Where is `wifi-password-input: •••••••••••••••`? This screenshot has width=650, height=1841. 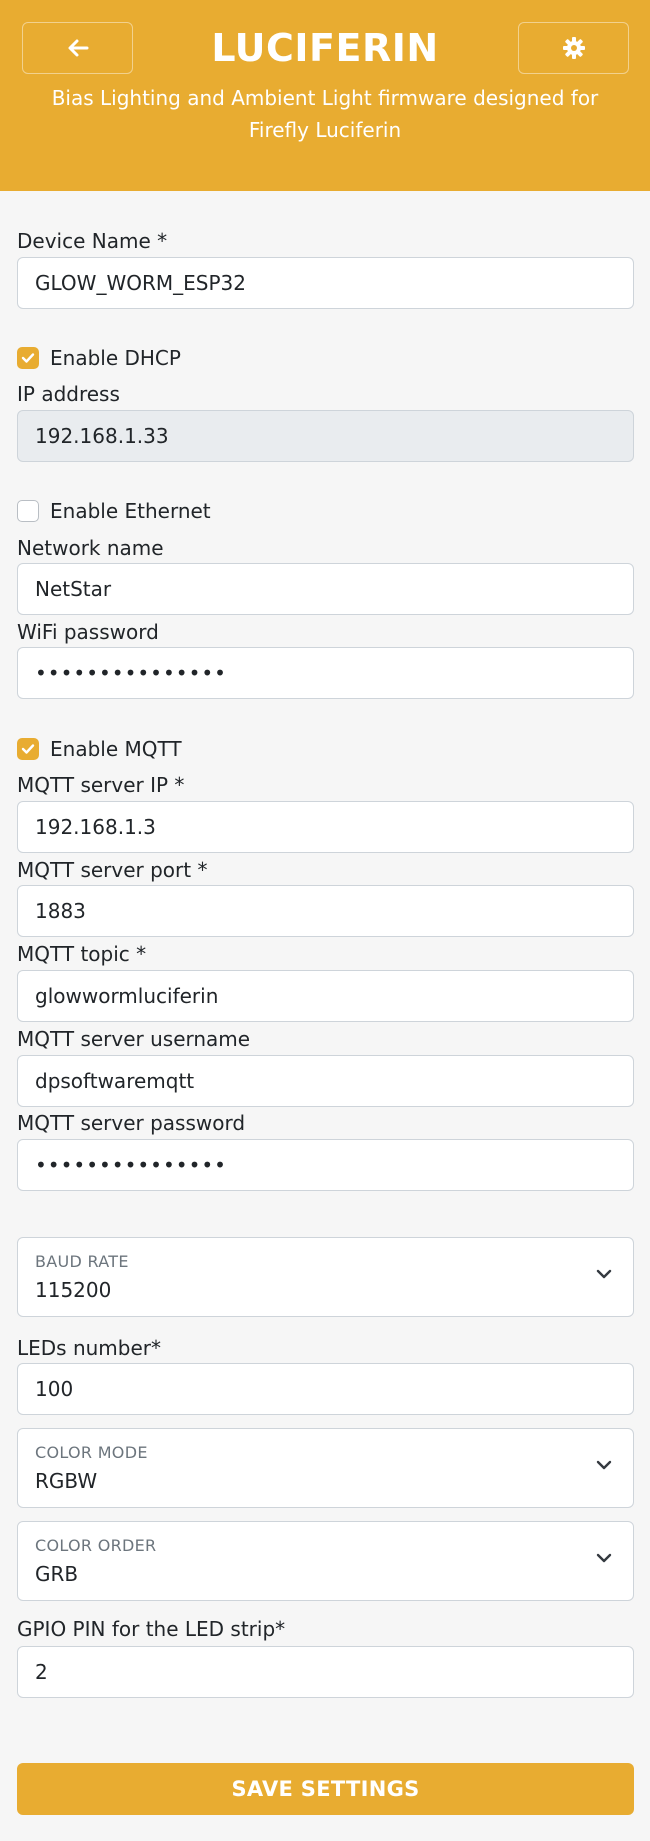 wifi-password-input: ••••••••••••••• is located at coordinates (325, 673).